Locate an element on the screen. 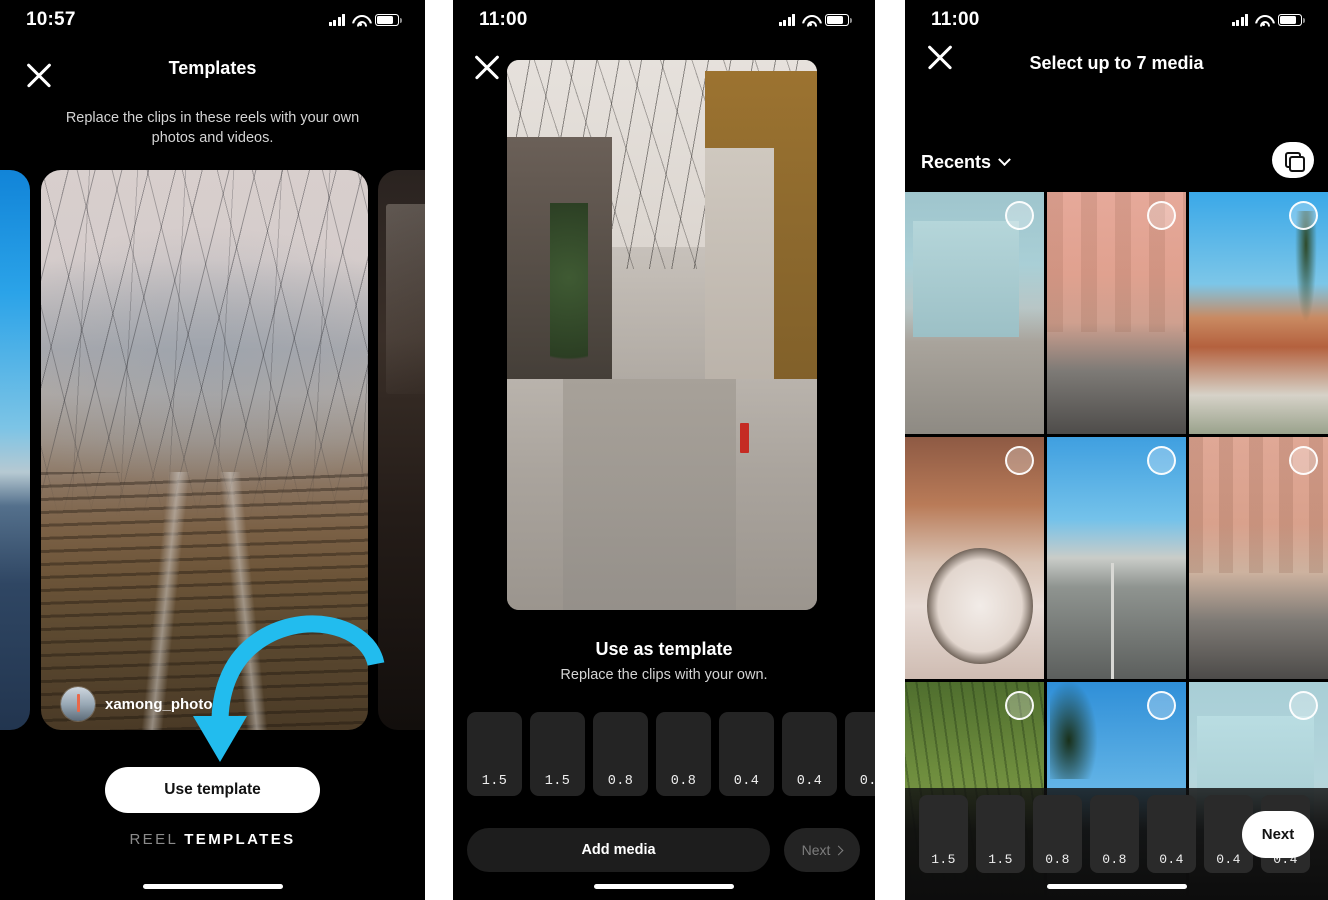 The width and height of the screenshot is (1328, 900). brand-word-reel: REEL is located at coordinates (154, 839).